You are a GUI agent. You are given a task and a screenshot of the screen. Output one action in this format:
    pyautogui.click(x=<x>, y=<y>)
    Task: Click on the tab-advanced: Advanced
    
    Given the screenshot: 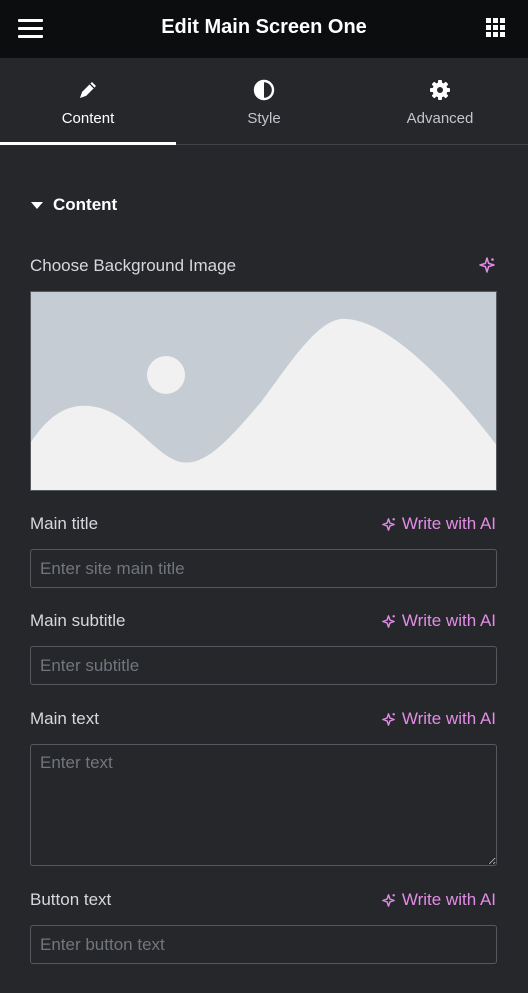 What is the action you would take?
    pyautogui.click(x=440, y=101)
    